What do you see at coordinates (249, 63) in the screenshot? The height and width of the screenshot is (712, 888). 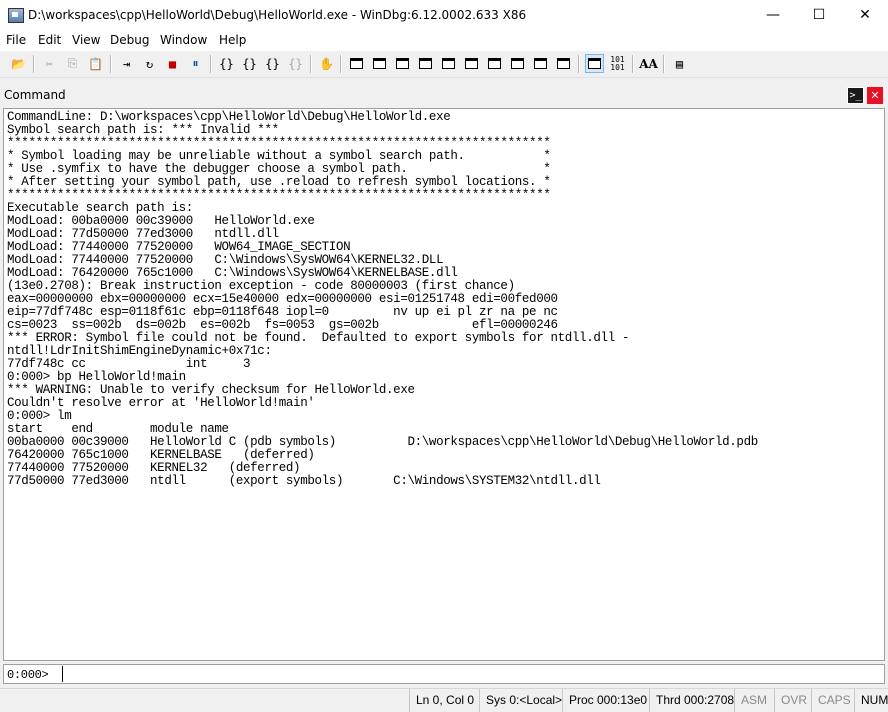 I see `step-over-icon: {}` at bounding box center [249, 63].